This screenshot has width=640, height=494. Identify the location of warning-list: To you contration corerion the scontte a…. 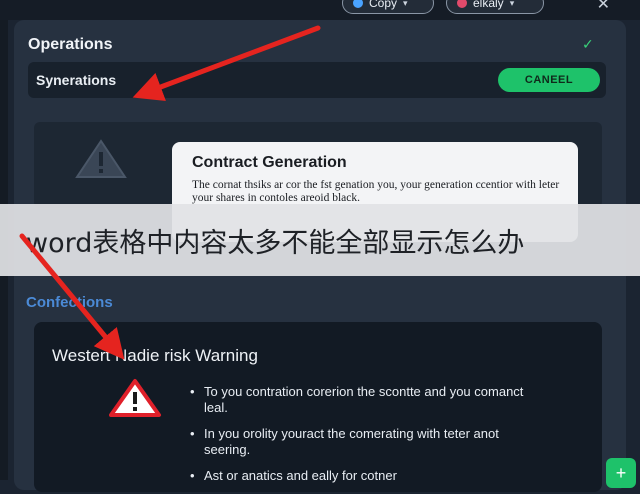
(360, 439).